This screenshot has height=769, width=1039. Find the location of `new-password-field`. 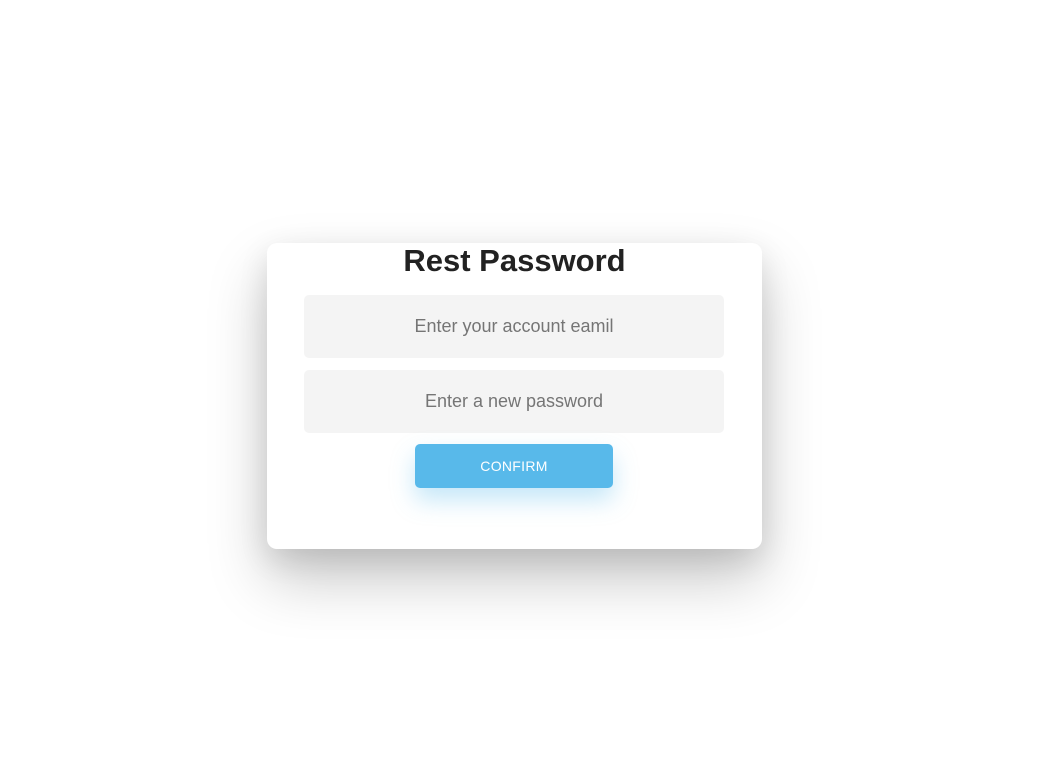

new-password-field is located at coordinates (514, 401).